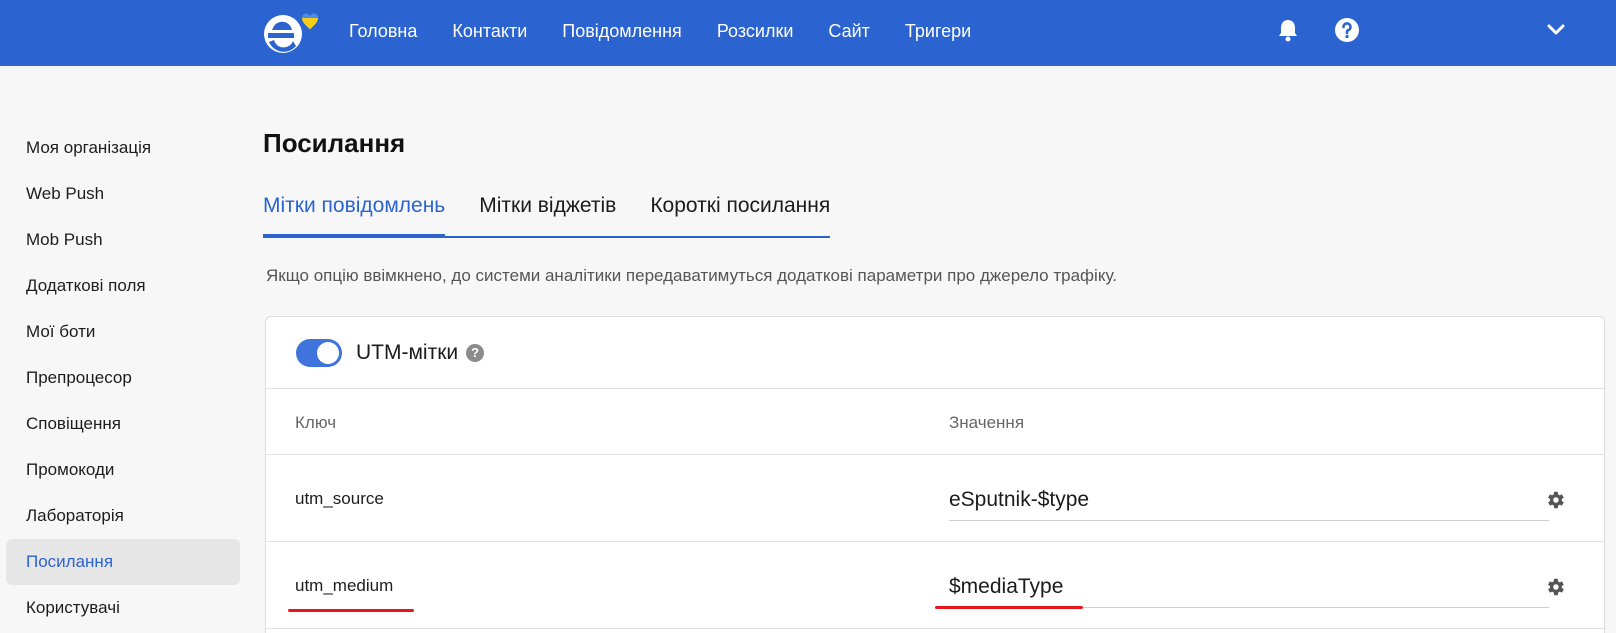 The height and width of the screenshot is (633, 1616). I want to click on nav-home: Головна, so click(383, 31).